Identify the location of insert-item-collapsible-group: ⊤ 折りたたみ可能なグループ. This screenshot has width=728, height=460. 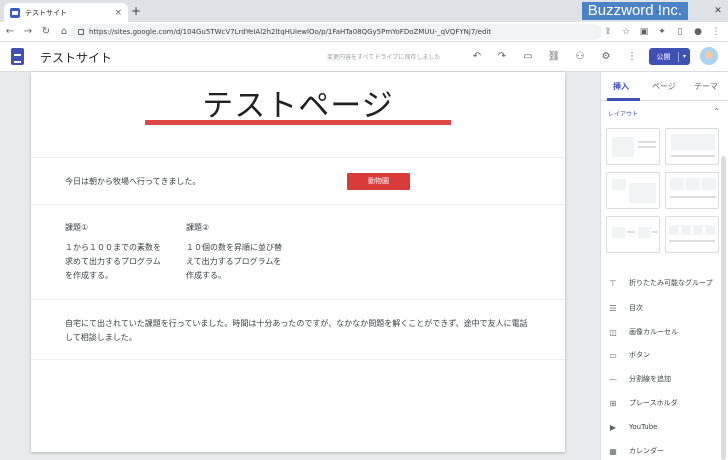
(664, 283).